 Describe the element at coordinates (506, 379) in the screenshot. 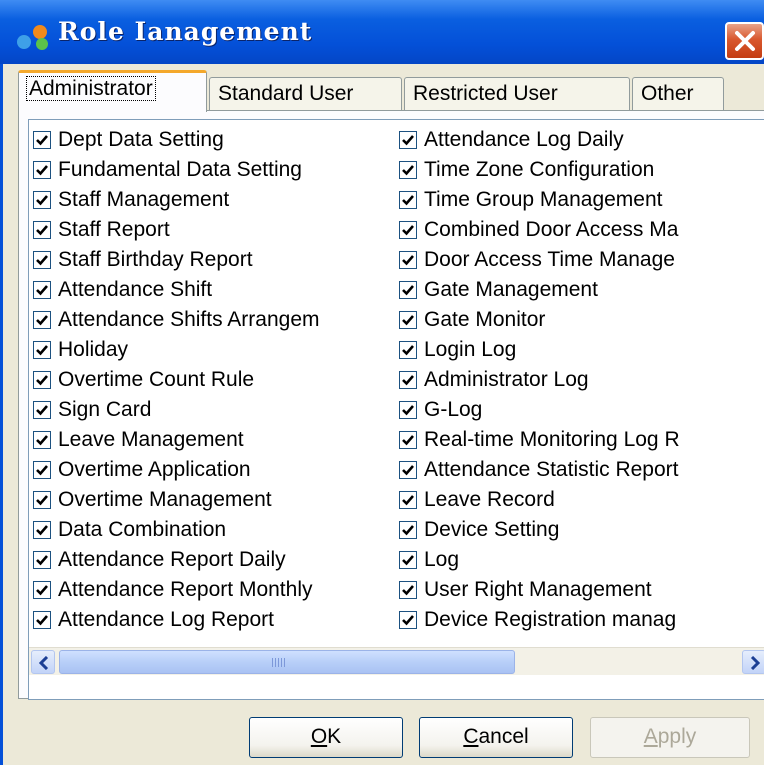

I see `permission-label: Administrator Log` at that location.